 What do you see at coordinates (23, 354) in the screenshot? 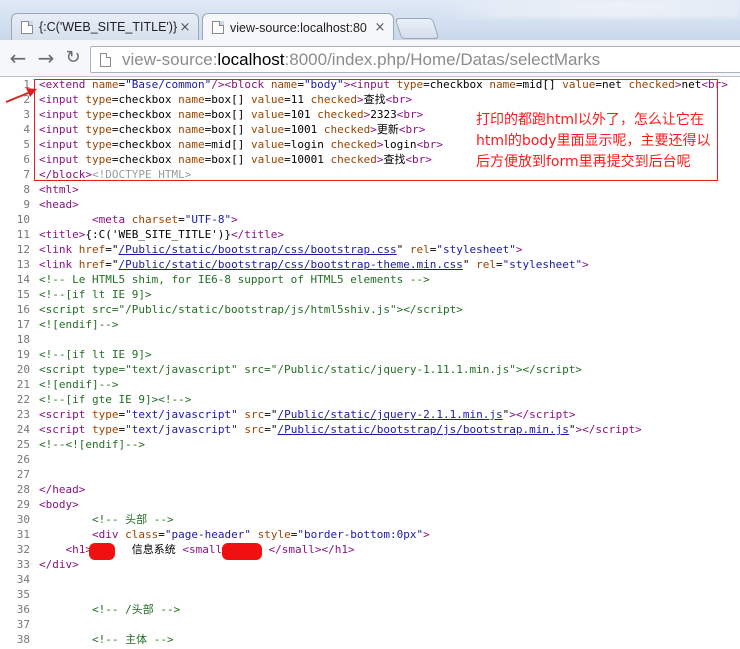
I see `line-number: 19` at bounding box center [23, 354].